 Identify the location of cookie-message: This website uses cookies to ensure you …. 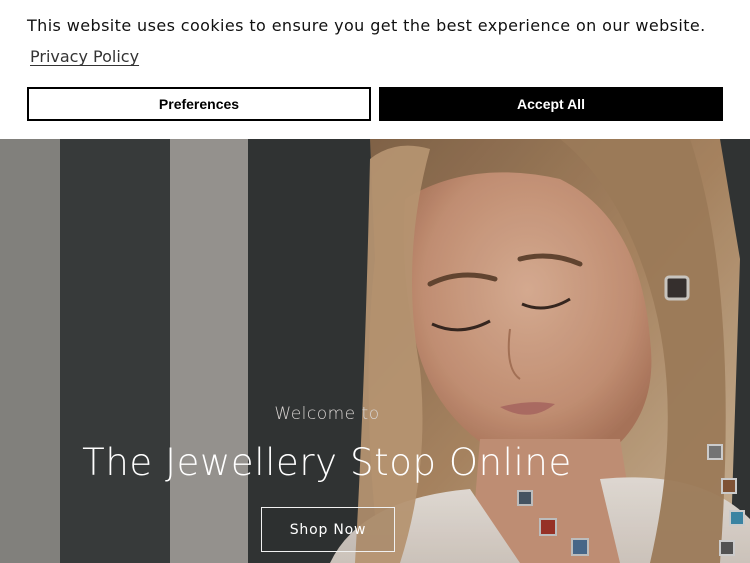
(366, 25).